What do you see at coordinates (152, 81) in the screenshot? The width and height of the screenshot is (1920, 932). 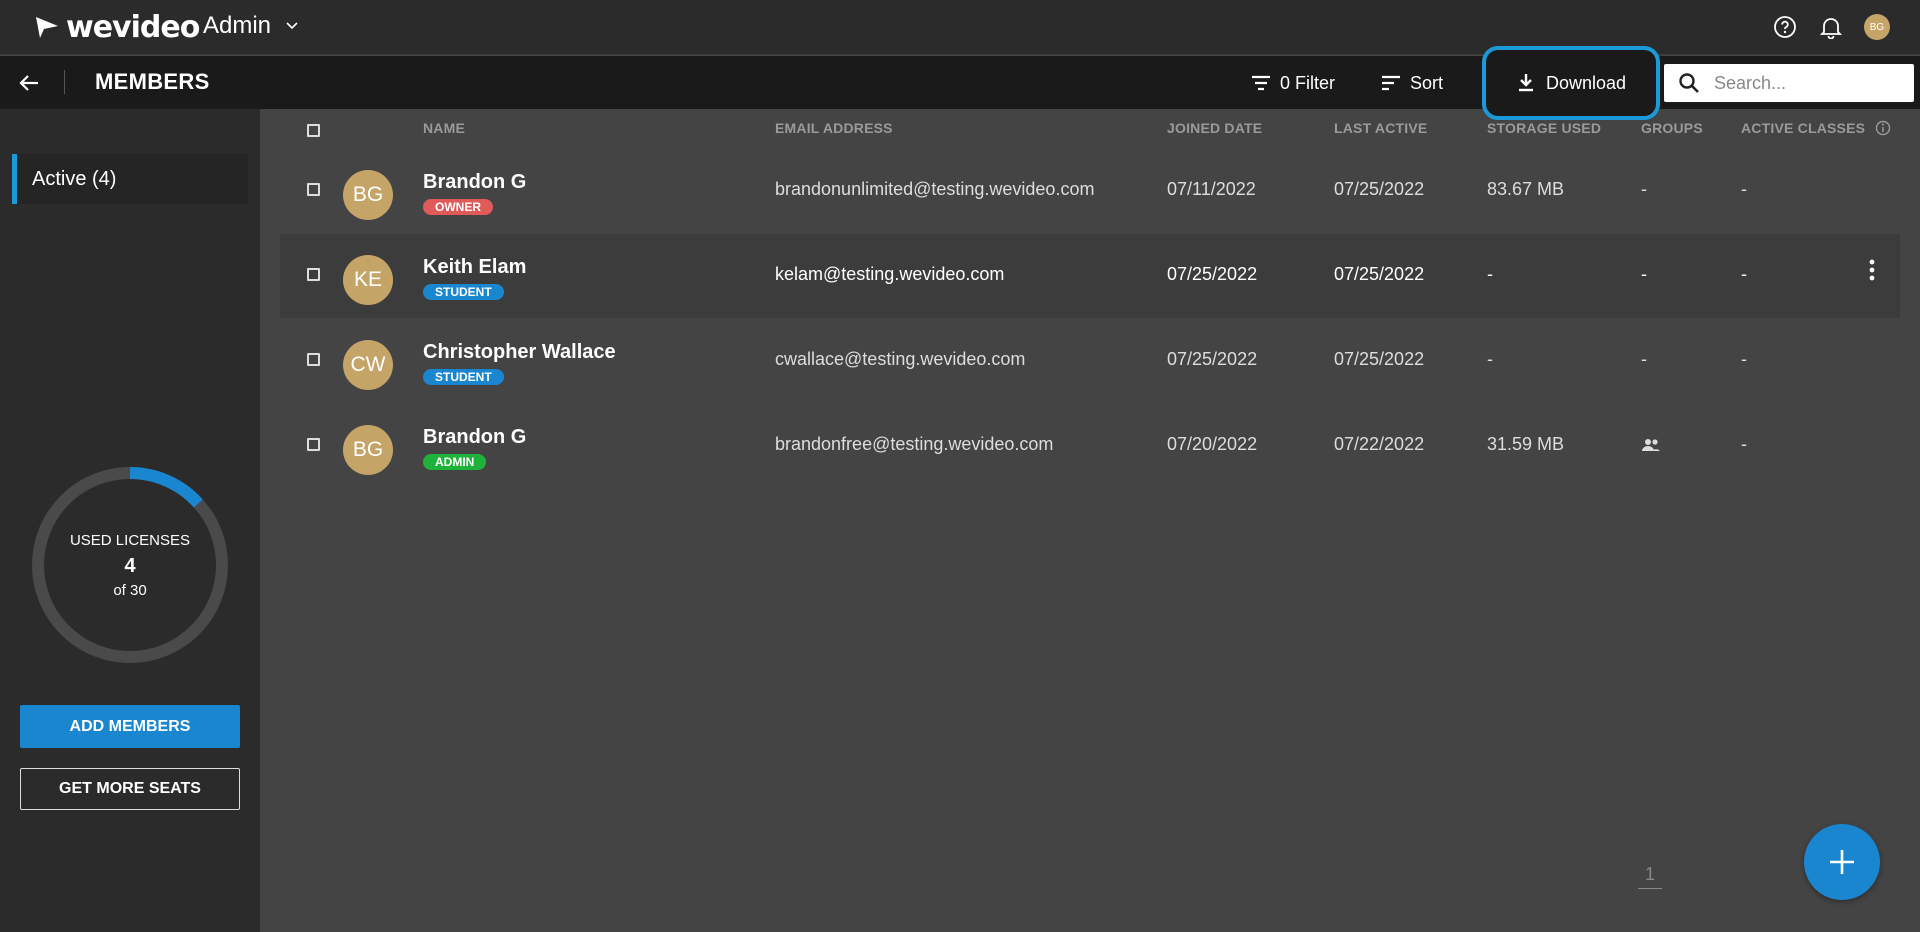 I see `page-title: MEMBERS` at bounding box center [152, 81].